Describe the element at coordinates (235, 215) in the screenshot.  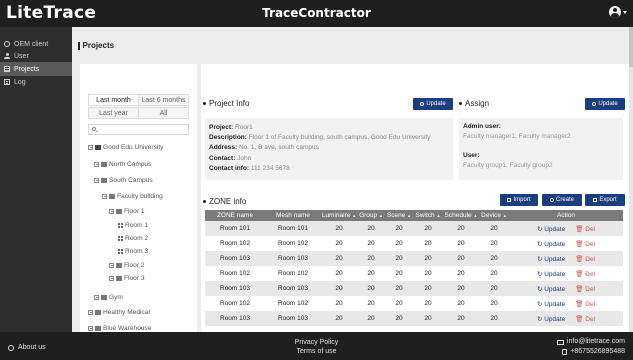
I see `col-zone-name: ZONE name` at that location.